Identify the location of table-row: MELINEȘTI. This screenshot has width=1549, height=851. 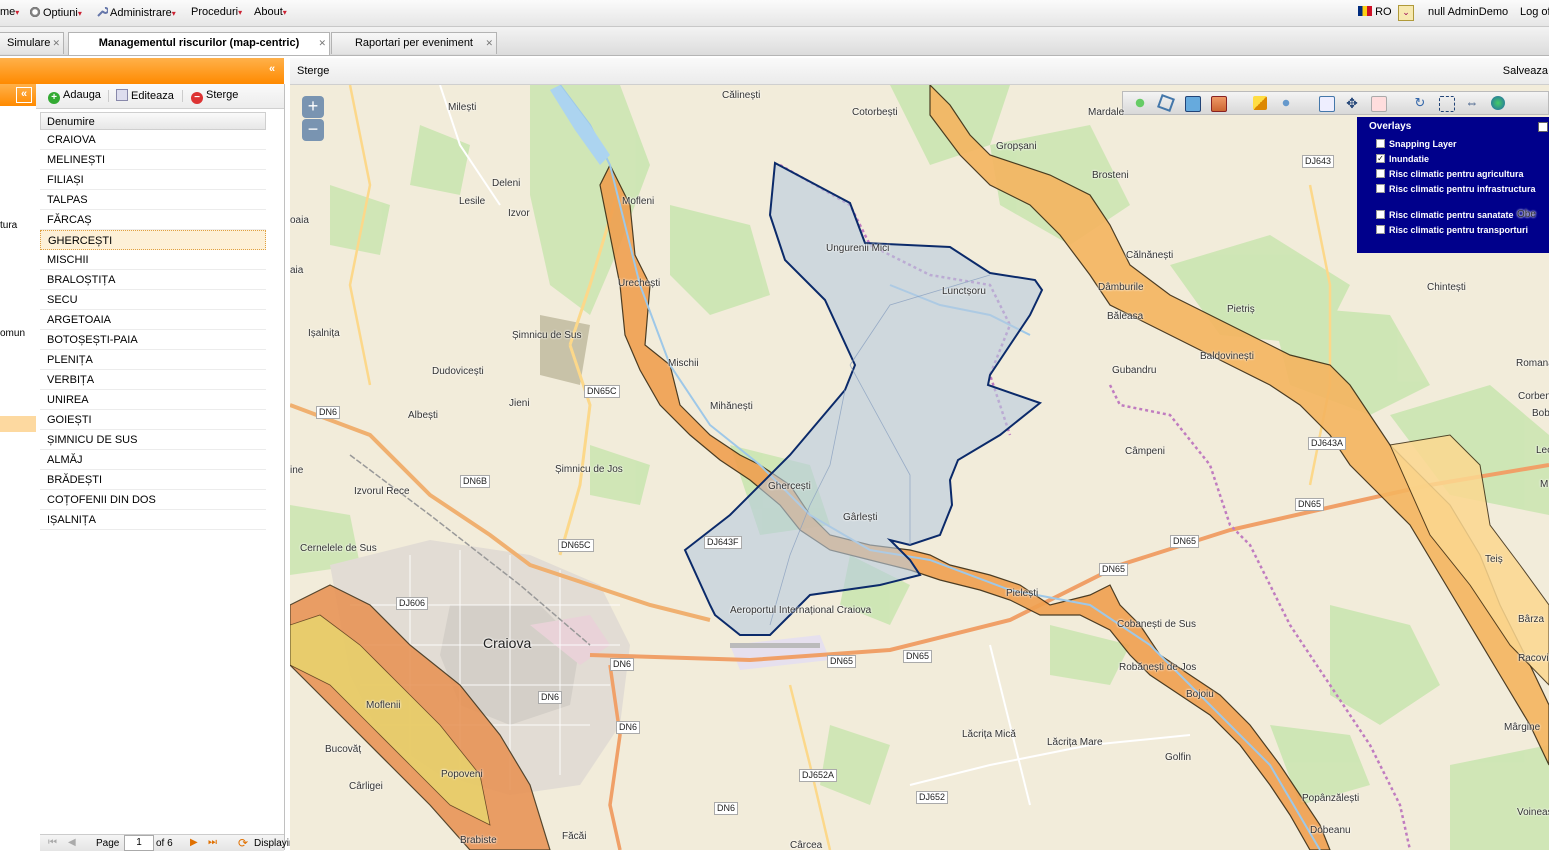
(153, 160).